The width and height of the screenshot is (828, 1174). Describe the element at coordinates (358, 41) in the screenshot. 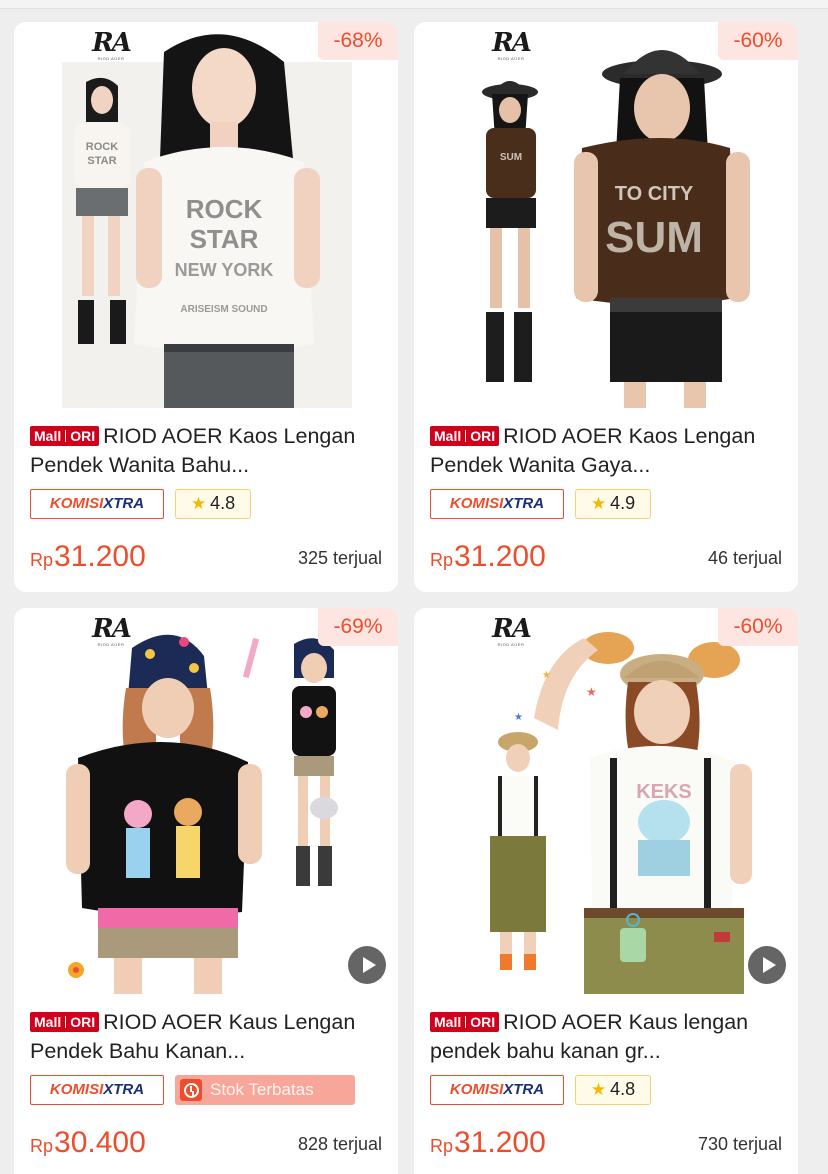

I see `discount-badge: -68%` at that location.